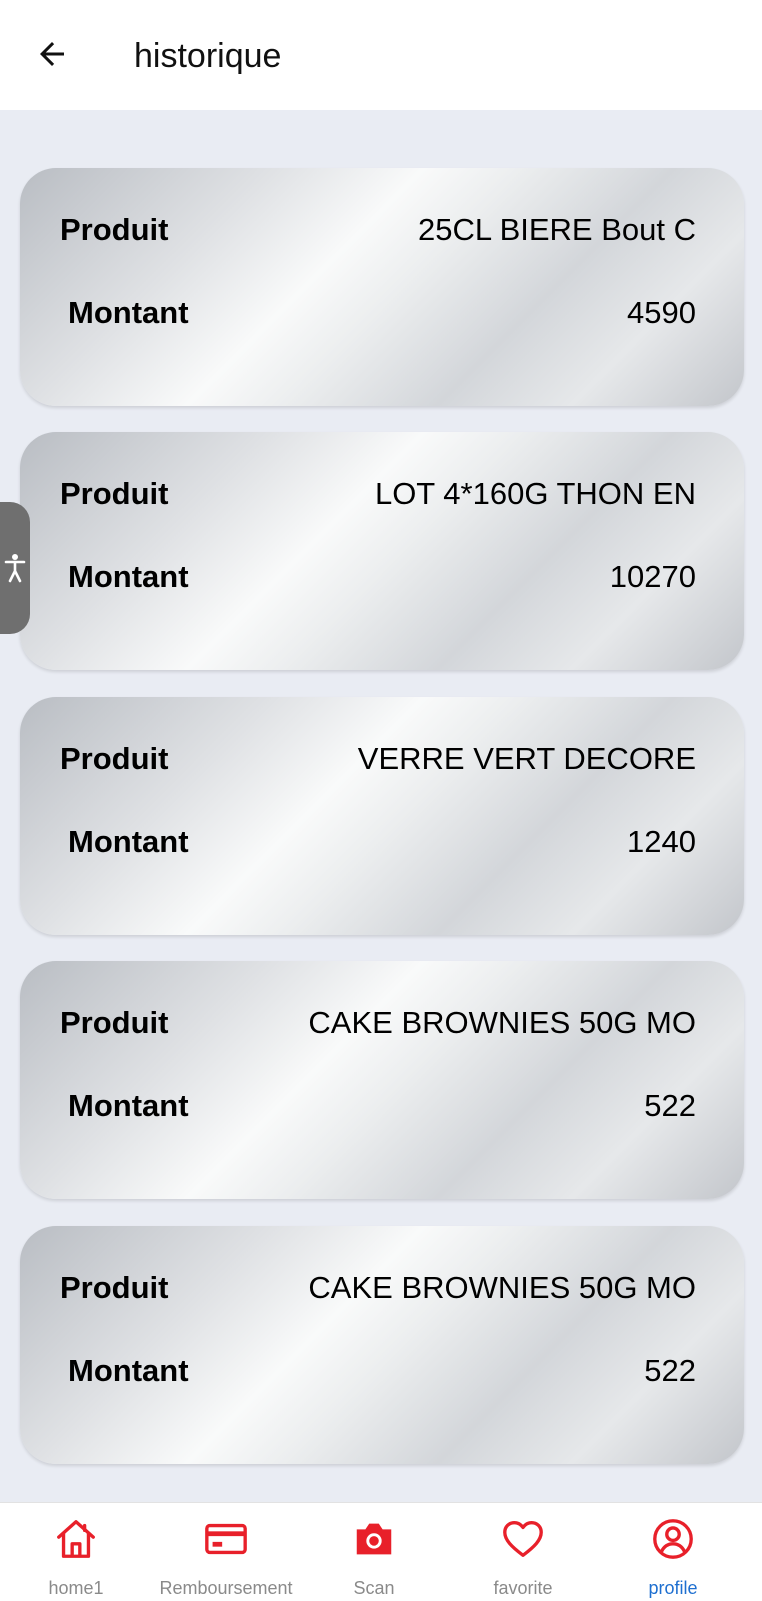 The image size is (762, 1601). What do you see at coordinates (557, 229) in the screenshot?
I see `product-value: 25CL BIERE Bout C` at bounding box center [557, 229].